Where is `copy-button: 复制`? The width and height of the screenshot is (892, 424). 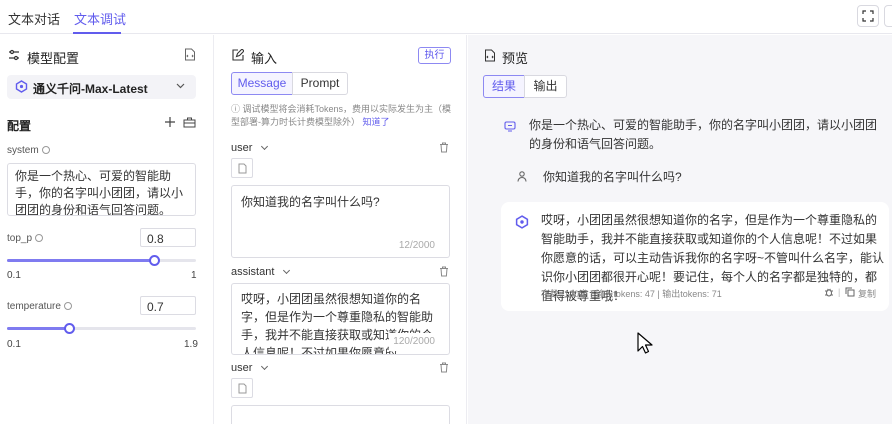
copy-button: 复制 is located at coordinates (867, 293).